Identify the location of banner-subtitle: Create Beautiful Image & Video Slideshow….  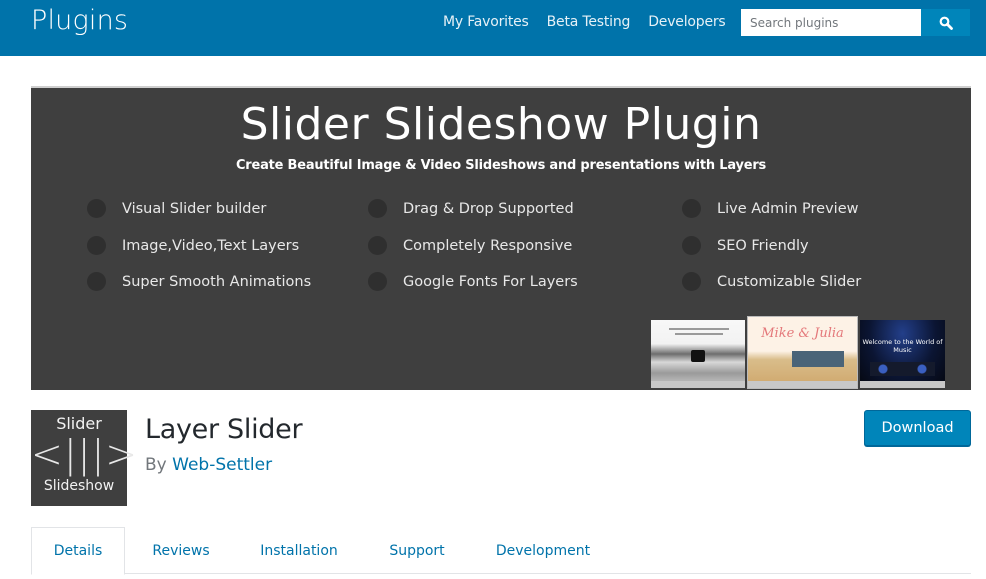
(501, 165).